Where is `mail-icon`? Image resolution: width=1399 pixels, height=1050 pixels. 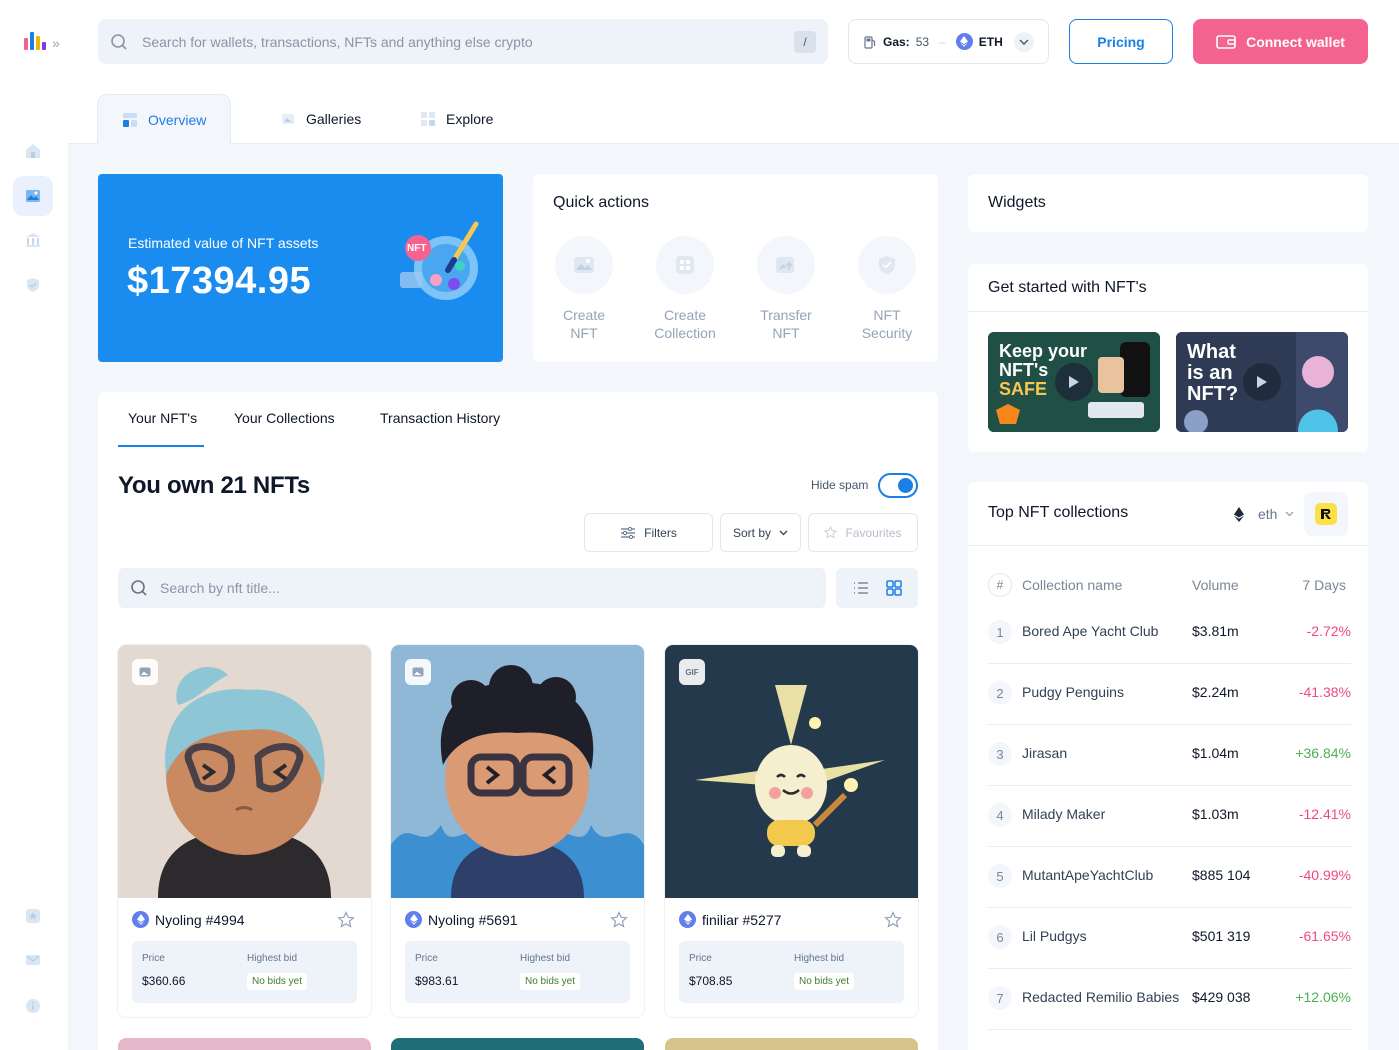 mail-icon is located at coordinates (33, 960).